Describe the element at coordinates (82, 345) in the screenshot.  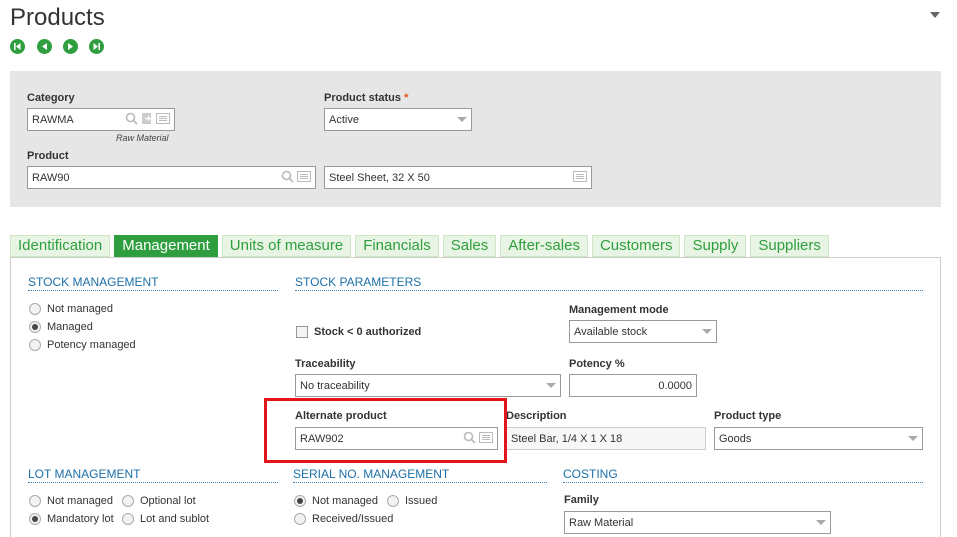
I see `stock-potency-managed-radio: Potency managed` at that location.